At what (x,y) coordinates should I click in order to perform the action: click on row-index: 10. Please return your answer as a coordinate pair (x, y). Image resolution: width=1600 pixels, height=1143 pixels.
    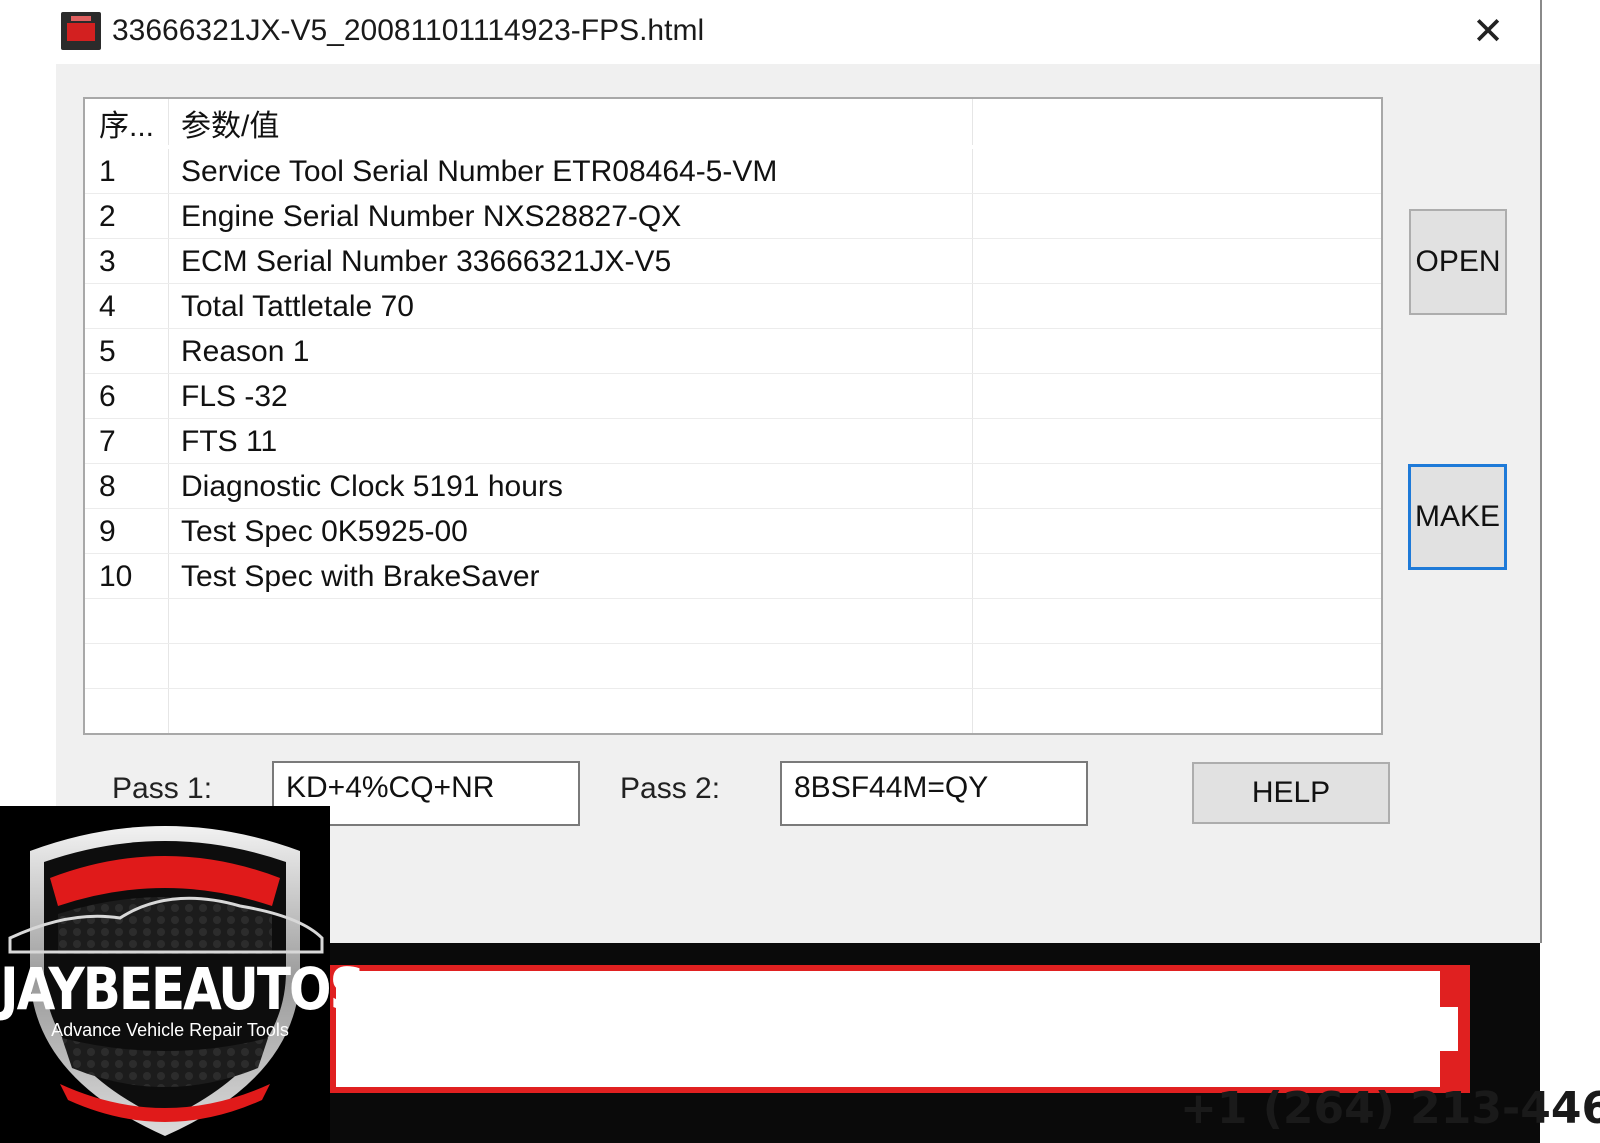
    Looking at the image, I should click on (127, 576).